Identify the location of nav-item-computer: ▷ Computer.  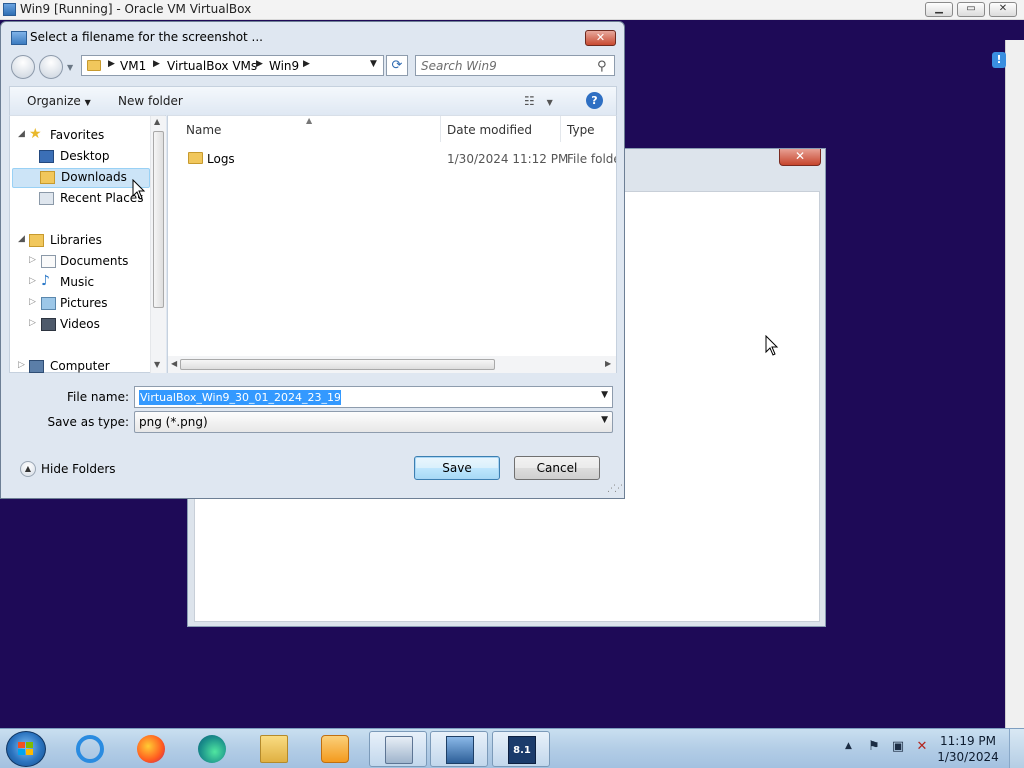
(80, 367).